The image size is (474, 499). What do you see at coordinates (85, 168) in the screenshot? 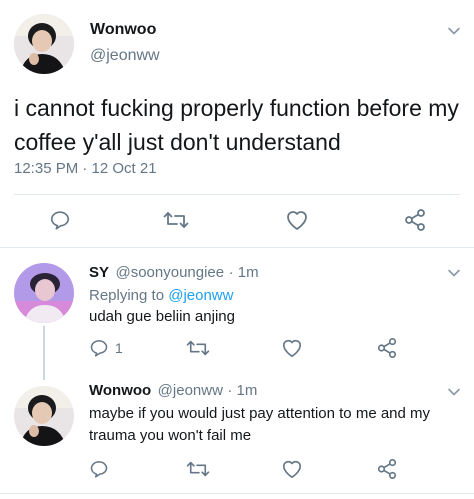
I see `main-tweet-timestamp: 12:35 PM · 12 Oct 21` at bounding box center [85, 168].